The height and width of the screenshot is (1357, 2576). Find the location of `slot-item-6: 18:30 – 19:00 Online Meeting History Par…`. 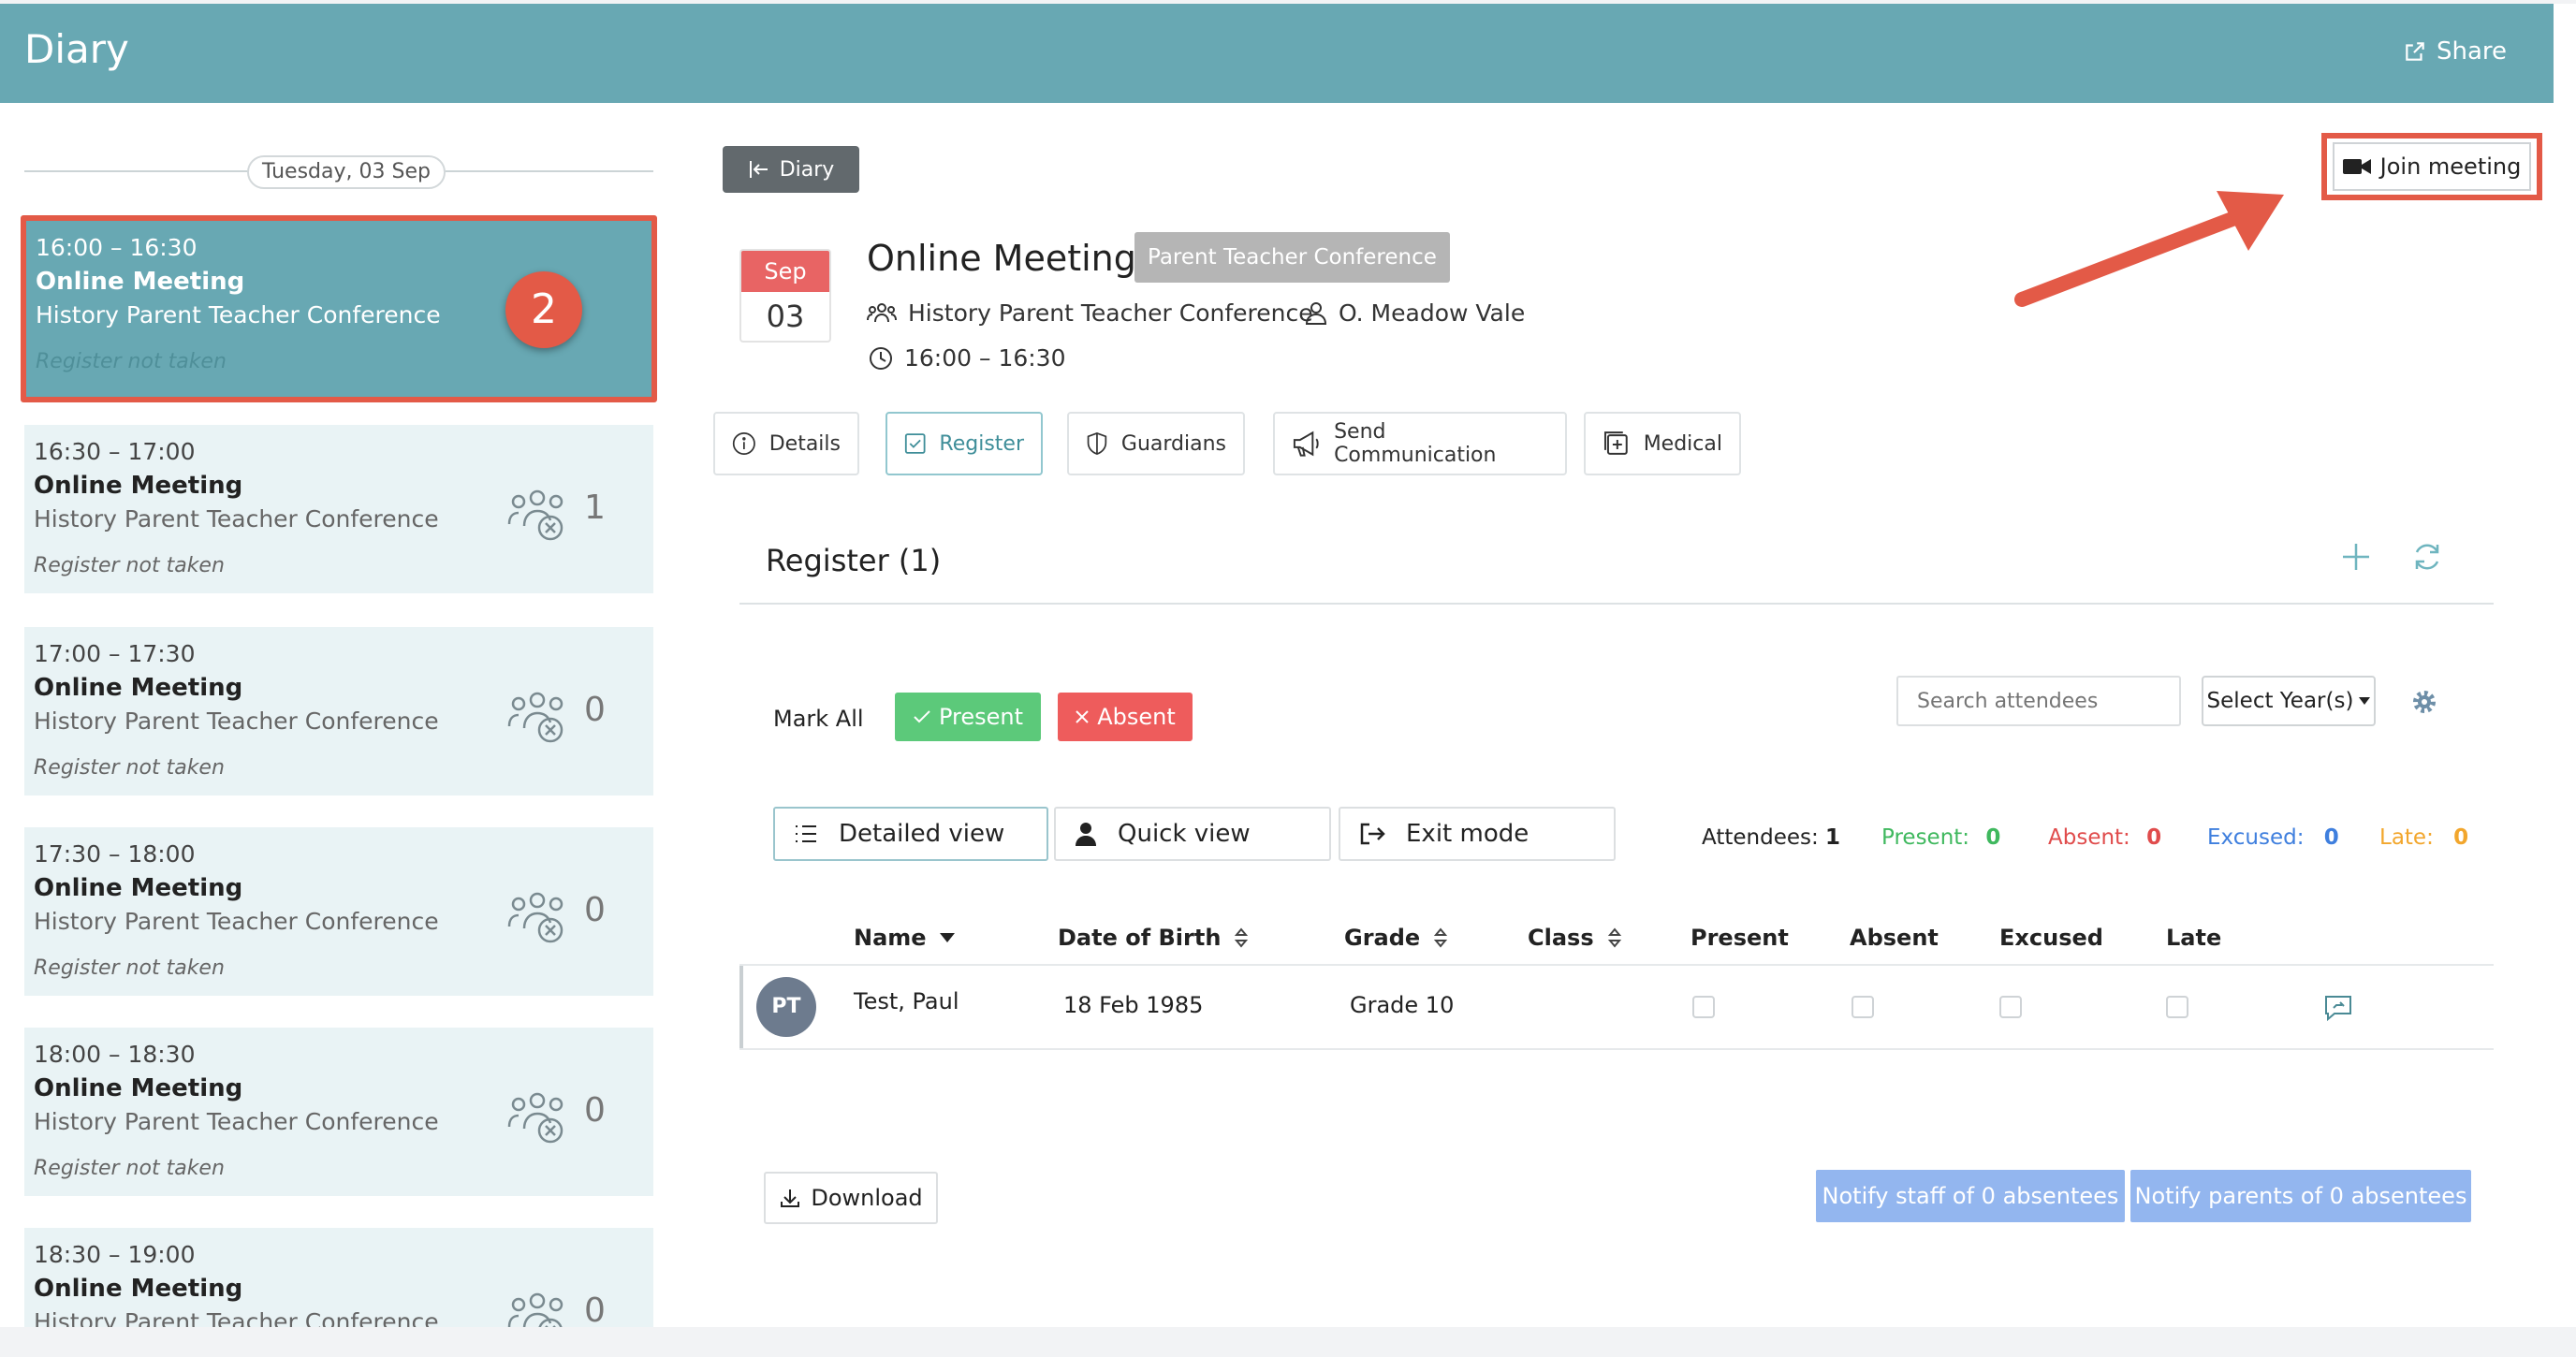

slot-item-6: 18:30 – 19:00 Online Meeting History Par… is located at coordinates (338, 1278).